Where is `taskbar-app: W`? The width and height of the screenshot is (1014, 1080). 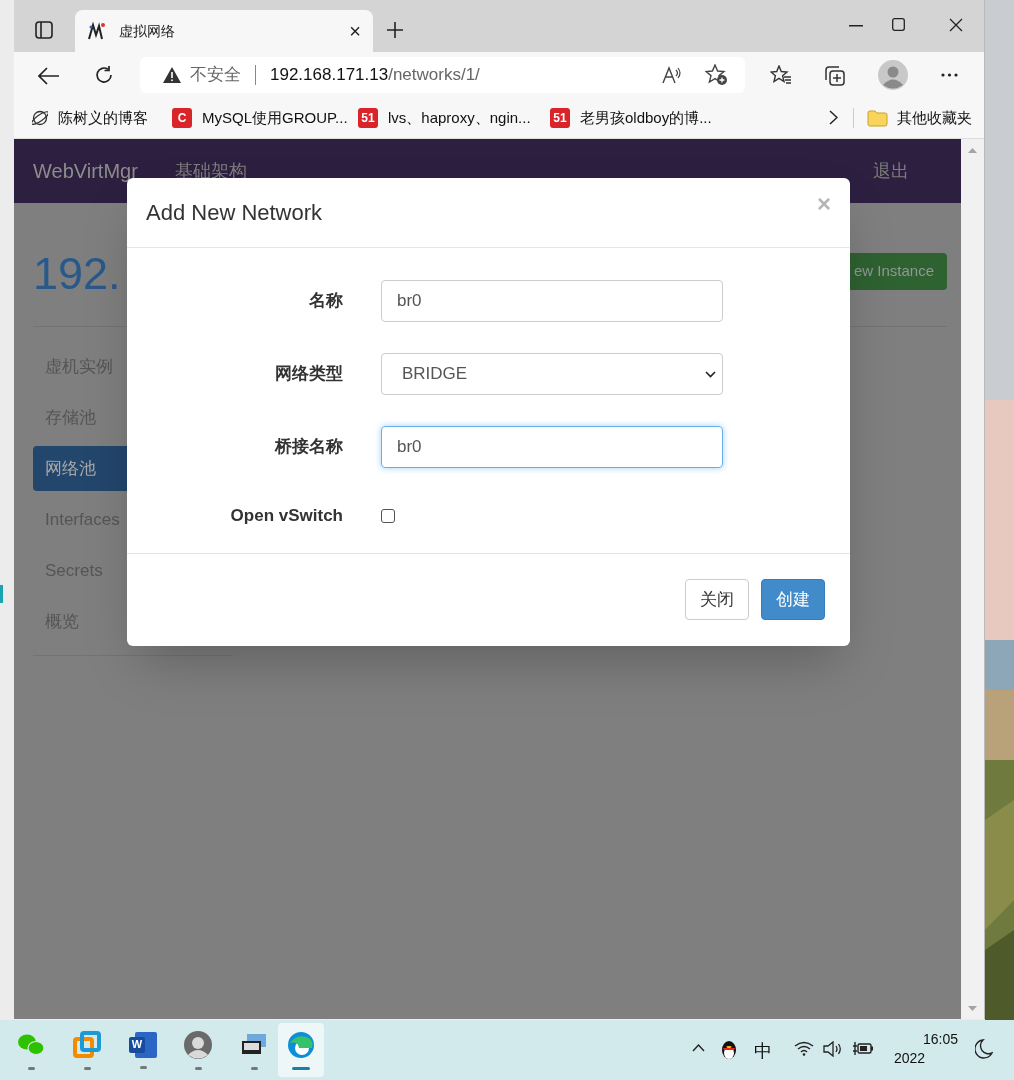
taskbar-app: W is located at coordinates (143, 1050).